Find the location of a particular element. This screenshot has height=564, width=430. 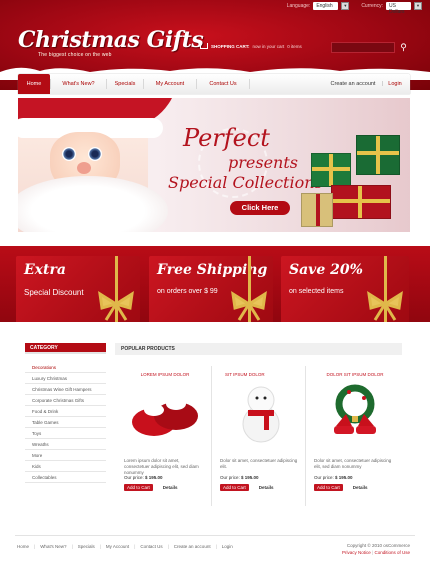

category-item: Toys is located at coordinates (65, 433).